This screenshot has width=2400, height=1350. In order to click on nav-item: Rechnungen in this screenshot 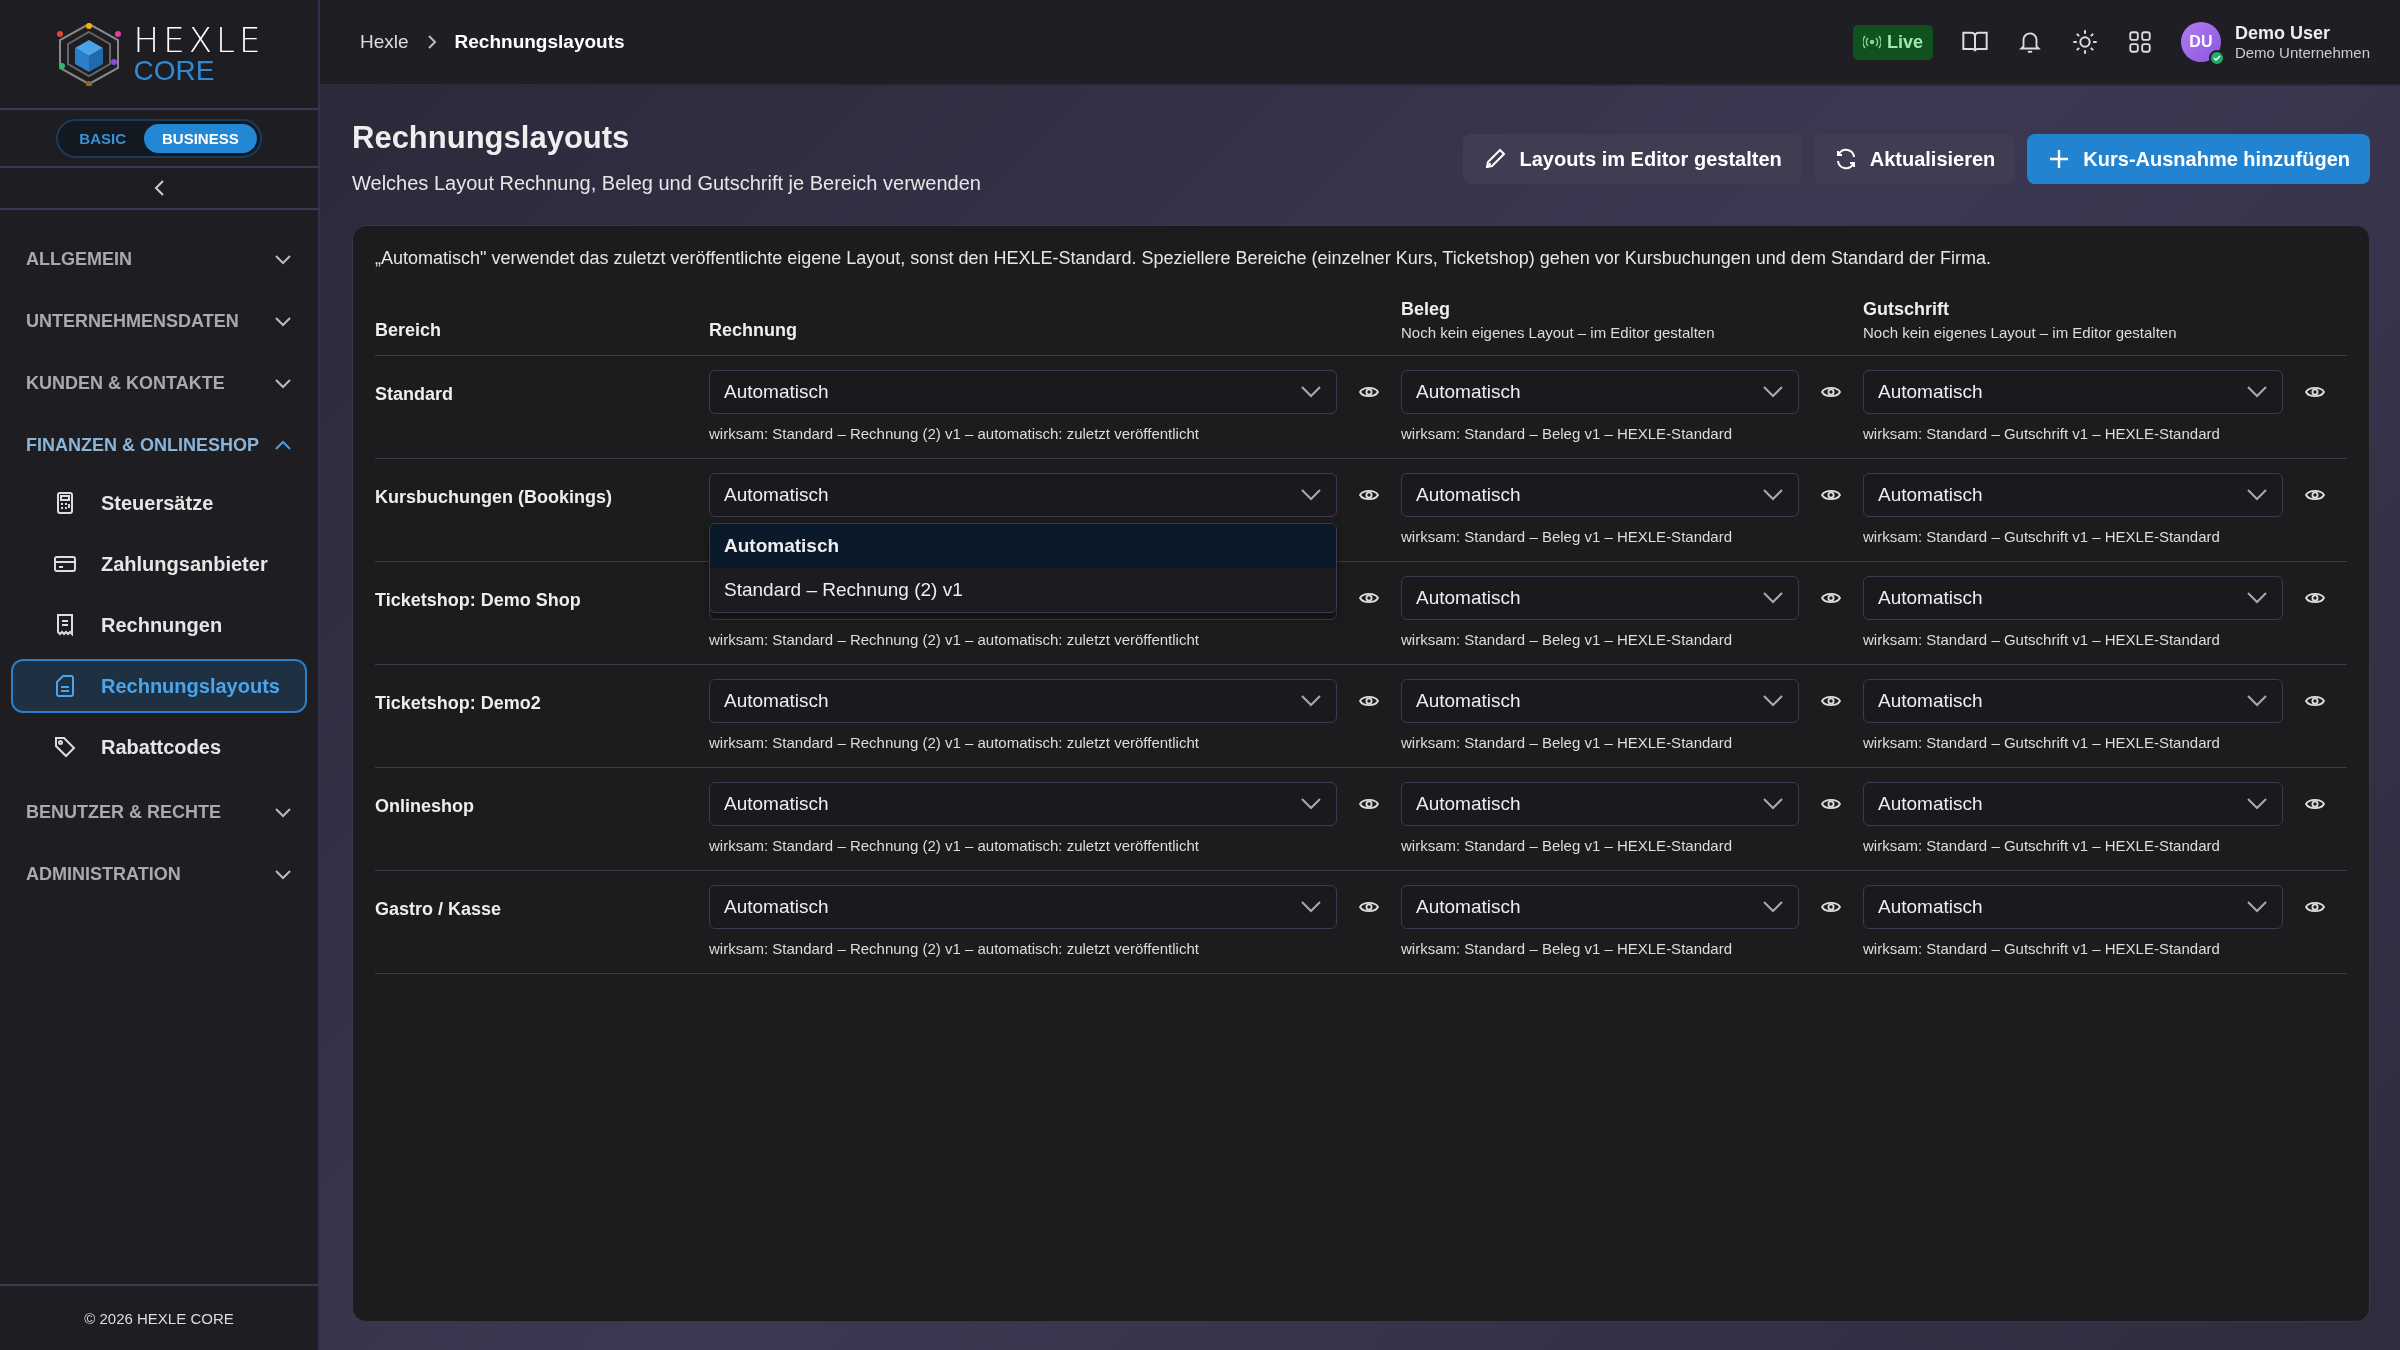, I will do `click(159, 625)`.